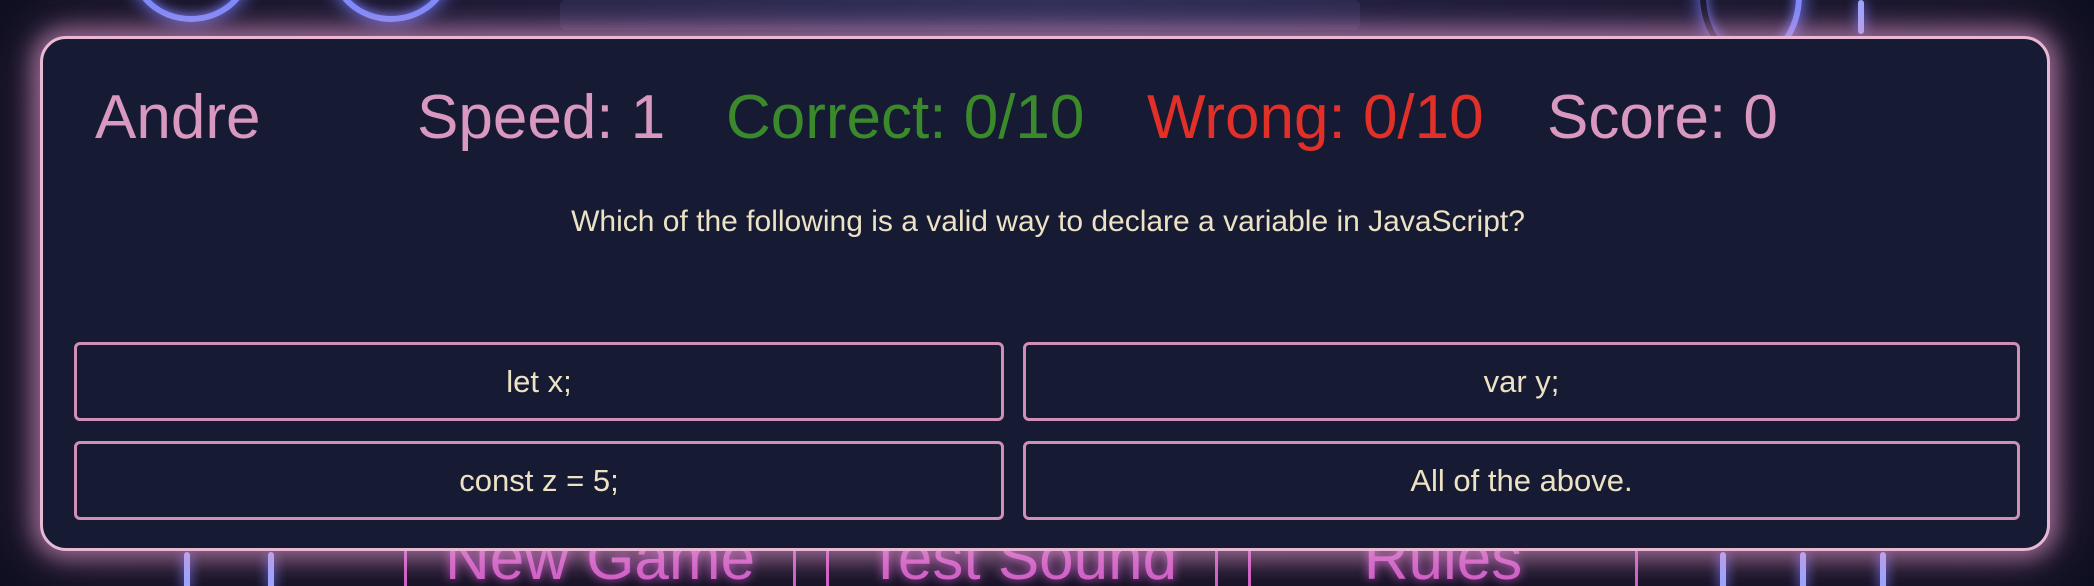  I want to click on answer-option-2: var y;, so click(1521, 381).